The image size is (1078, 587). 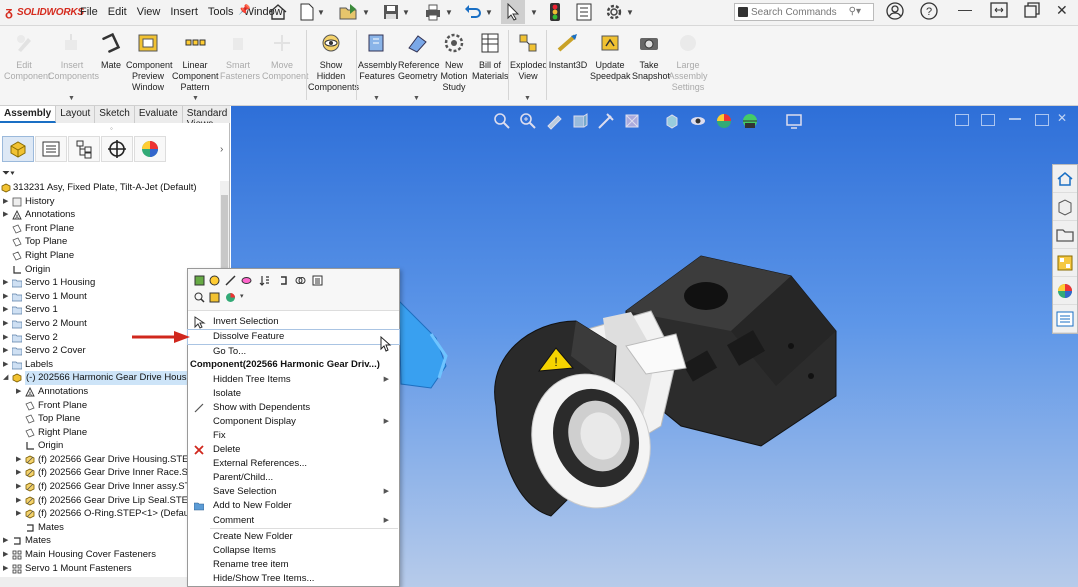 I want to click on menu-item-comment: Comment ▶, so click(x=293, y=521).